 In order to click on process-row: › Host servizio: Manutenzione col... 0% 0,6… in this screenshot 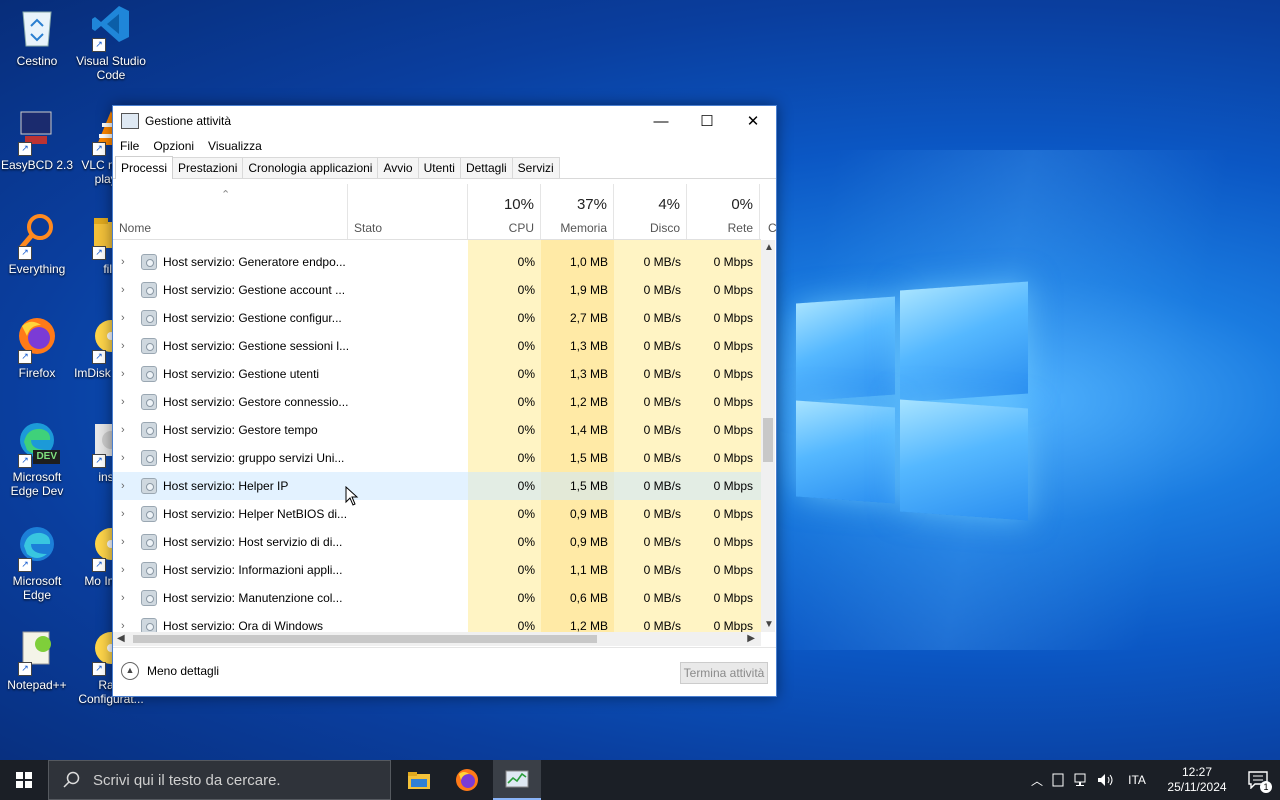, I will do `click(437, 598)`.